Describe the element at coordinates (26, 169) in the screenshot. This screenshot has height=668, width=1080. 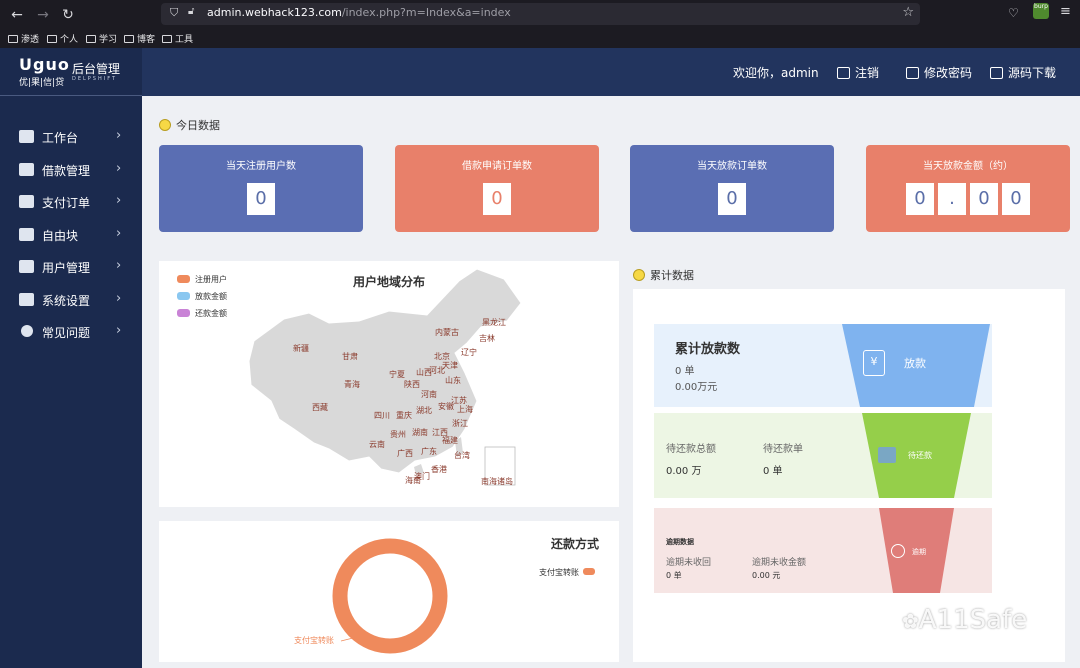
I see `document-icon` at that location.